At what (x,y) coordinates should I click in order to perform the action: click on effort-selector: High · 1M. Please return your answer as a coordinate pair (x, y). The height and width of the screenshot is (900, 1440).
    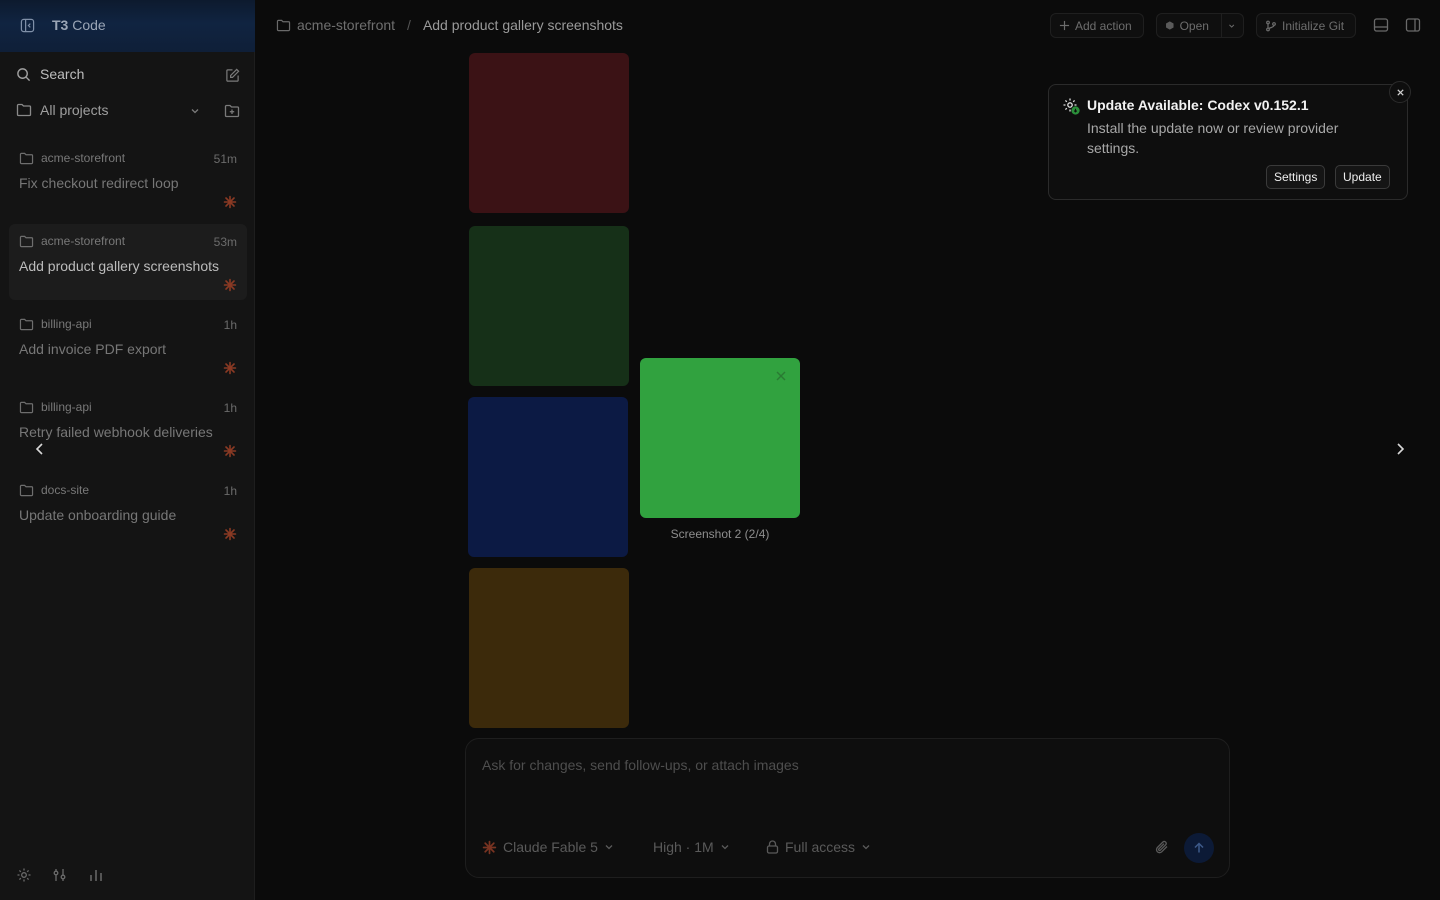
    Looking at the image, I should click on (688, 847).